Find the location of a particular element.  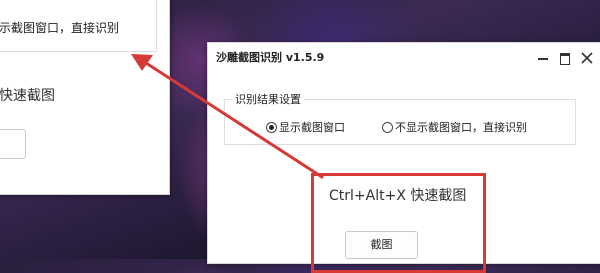

radio-show-window: 显示截图窗口 is located at coordinates (305, 127).